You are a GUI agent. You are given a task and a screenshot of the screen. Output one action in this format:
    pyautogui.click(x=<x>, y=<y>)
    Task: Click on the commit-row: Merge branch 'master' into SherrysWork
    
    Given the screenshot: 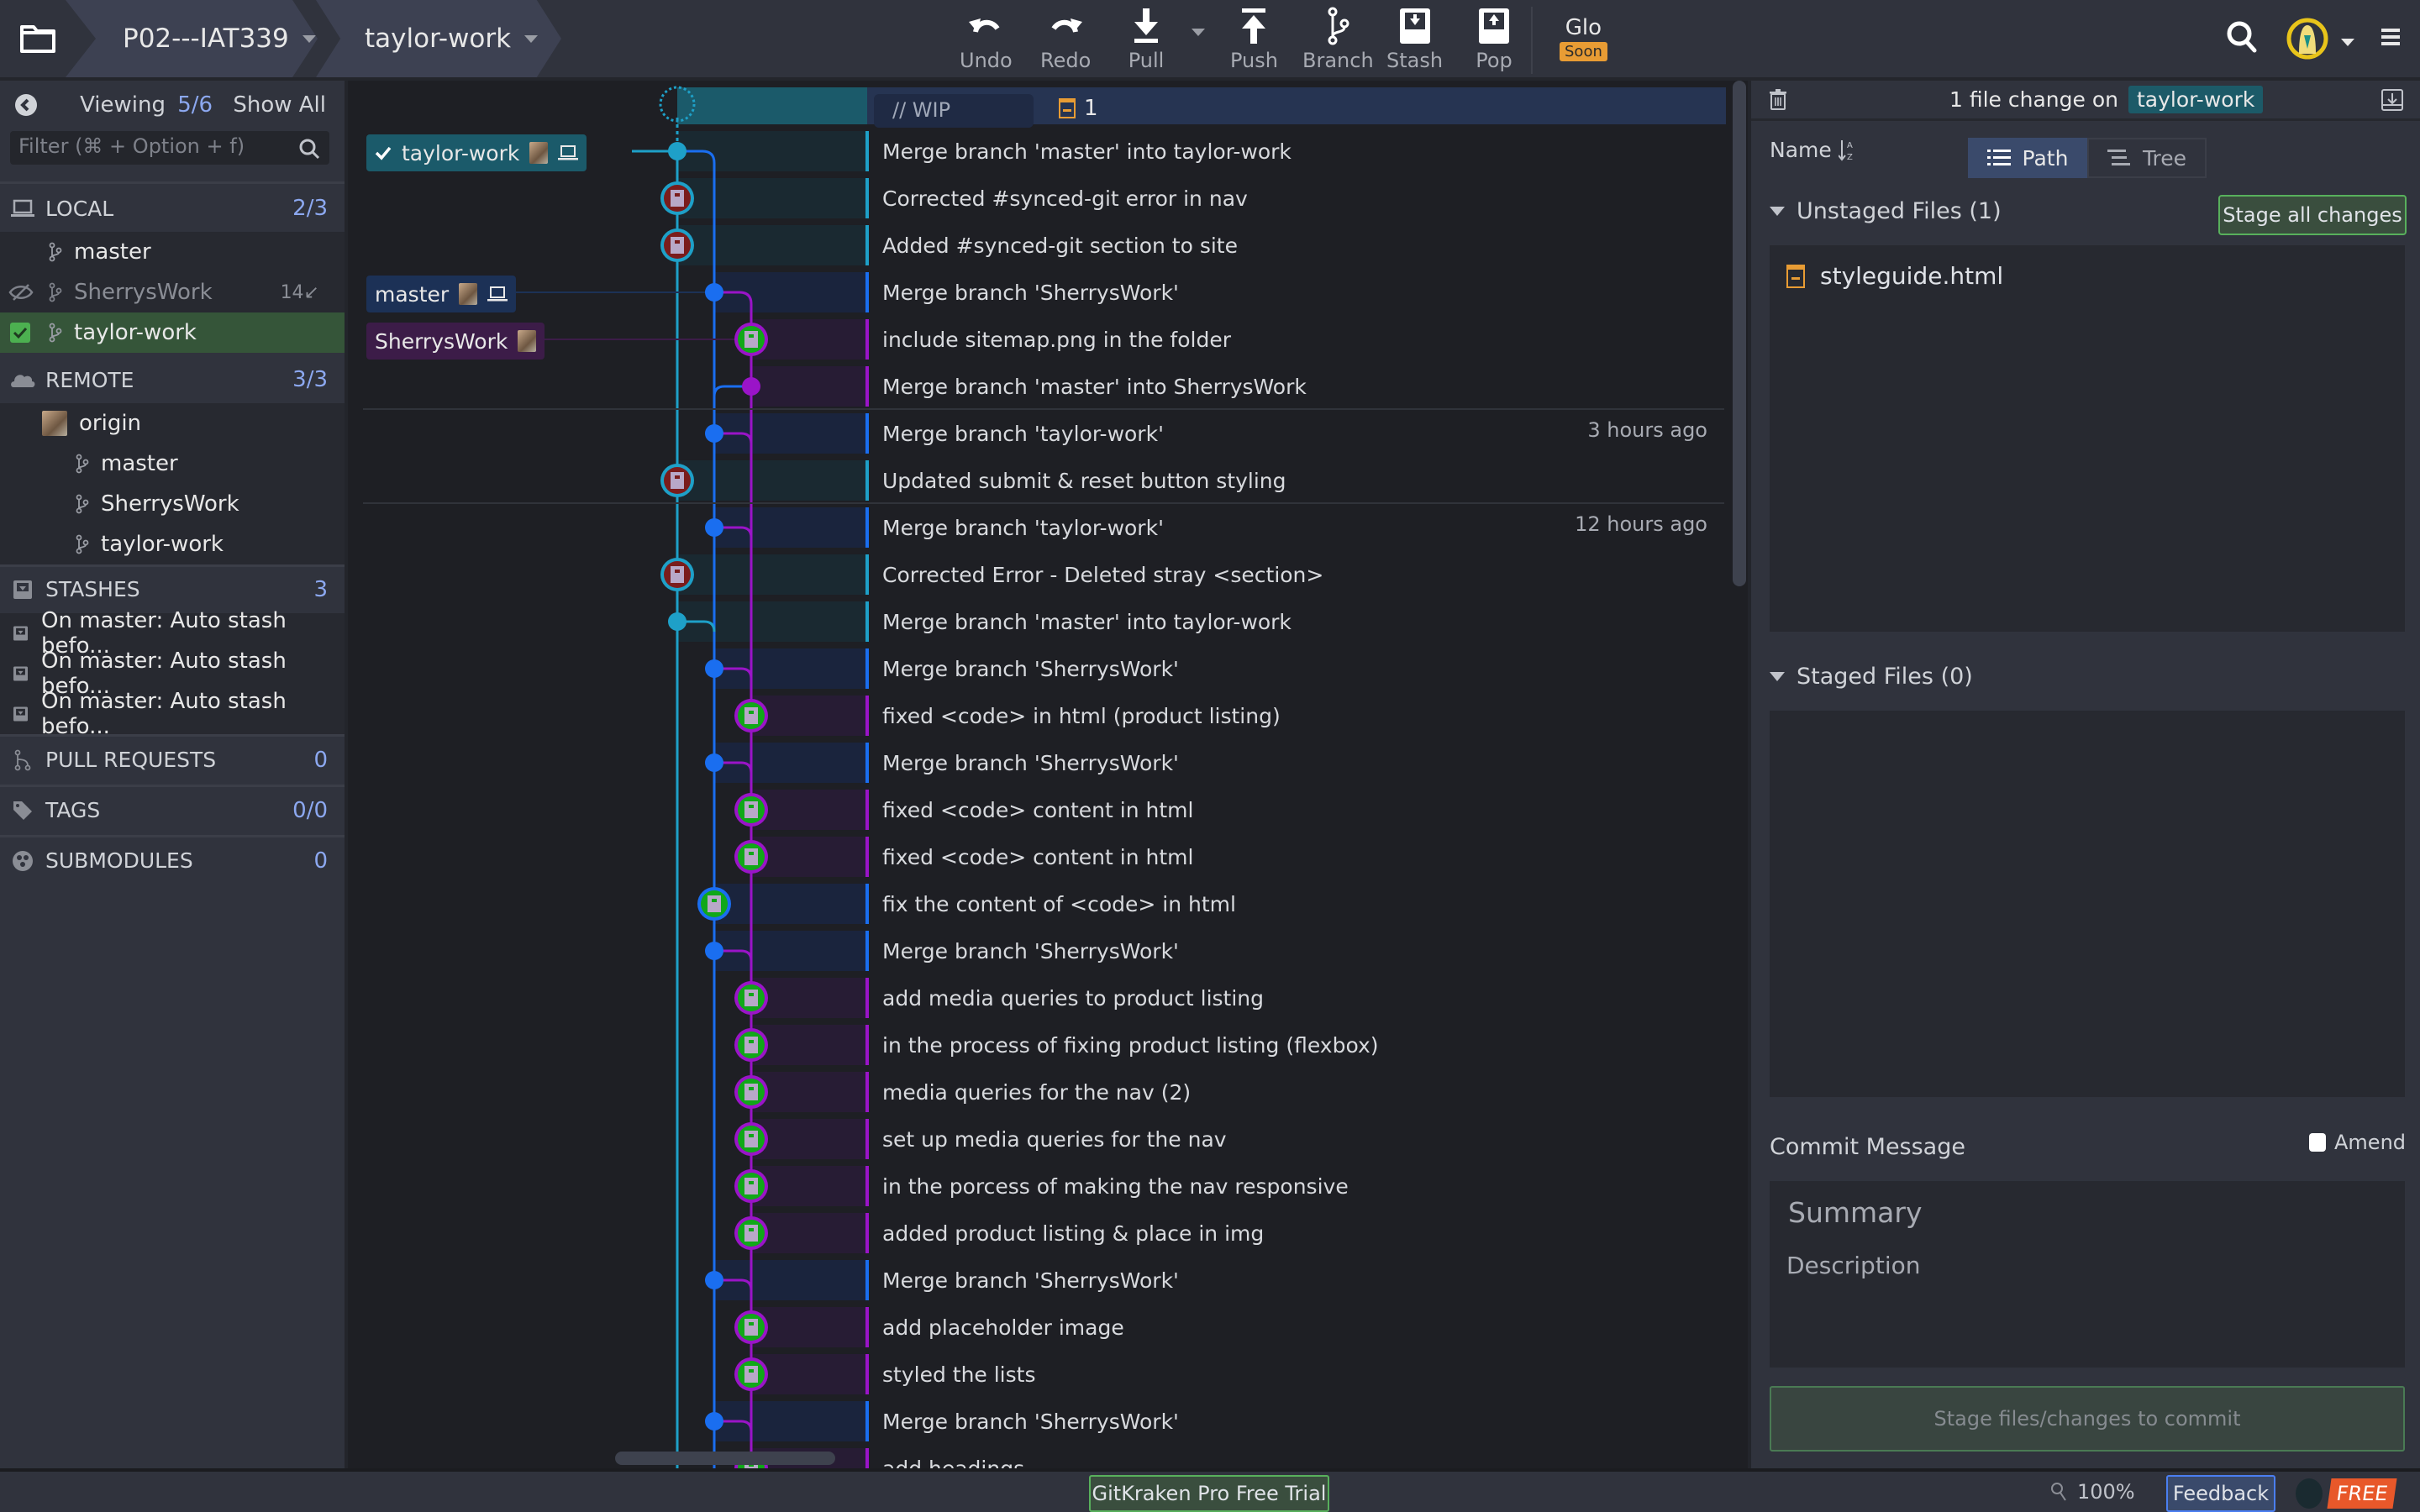 What is the action you would take?
    pyautogui.click(x=1037, y=386)
    